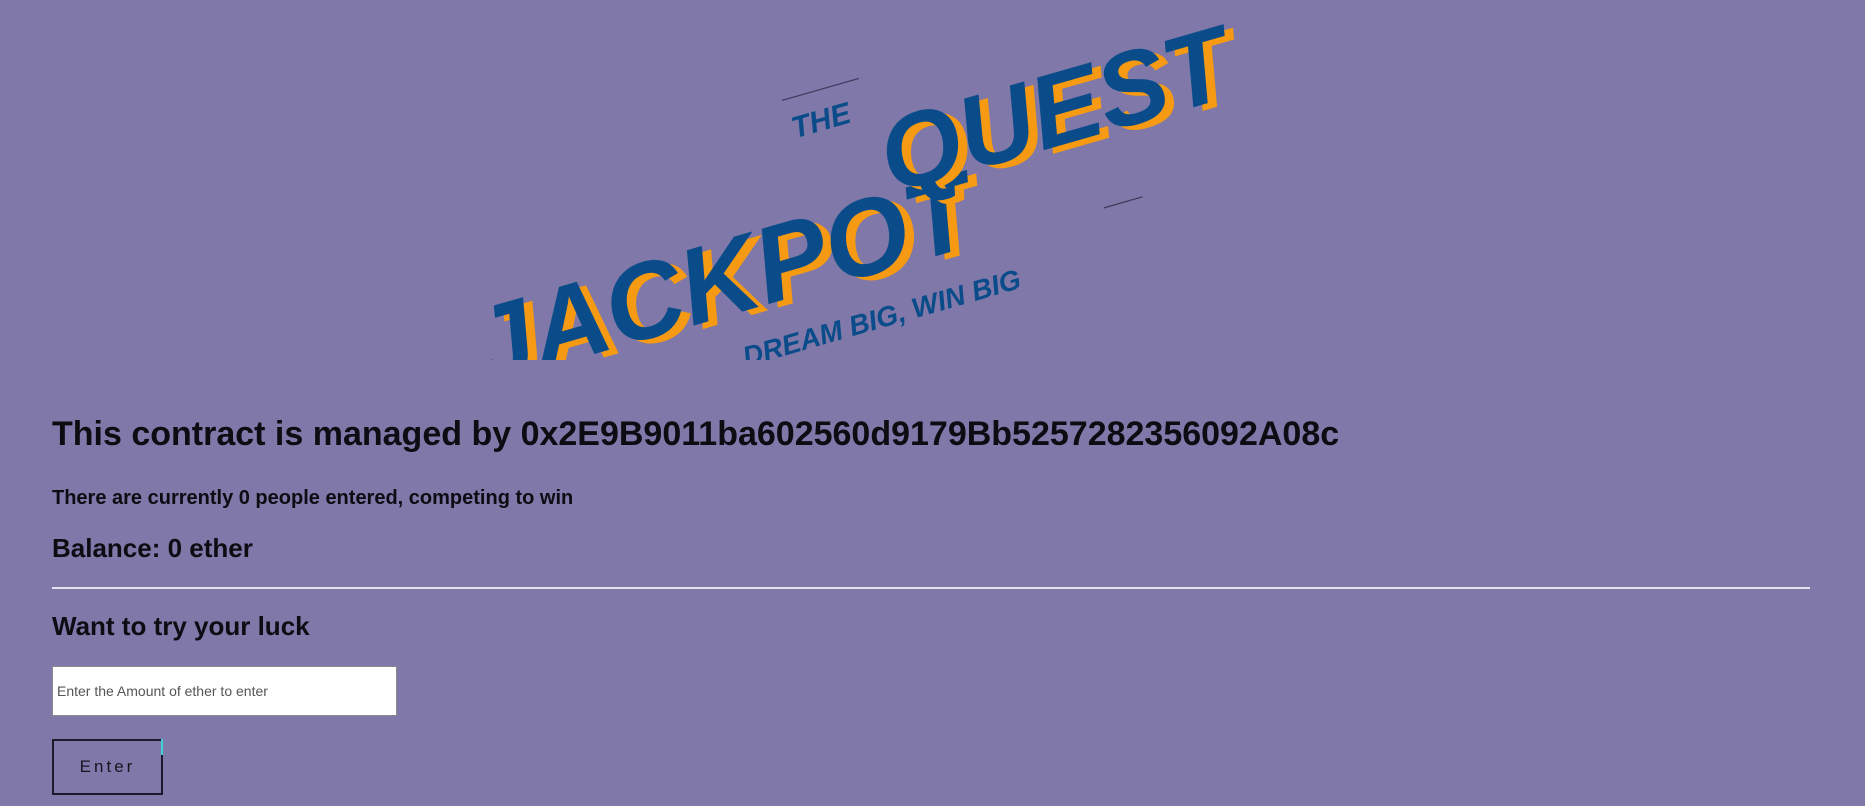  Describe the element at coordinates (1123, 202) in the screenshot. I see `logo-line-right` at that location.